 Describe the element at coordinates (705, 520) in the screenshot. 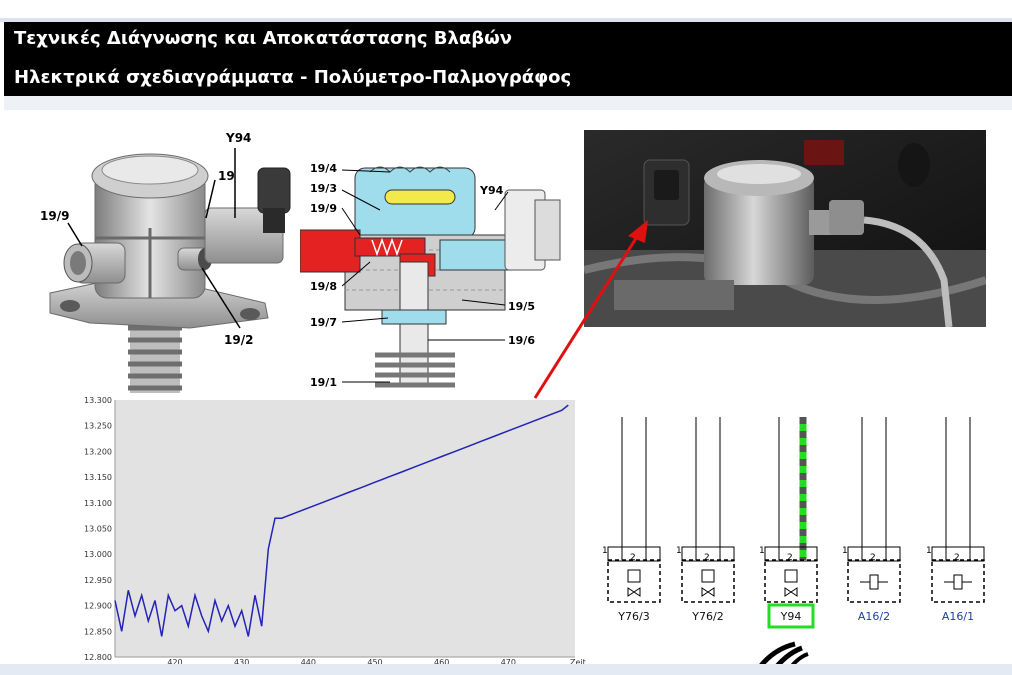

I see `schematic-component-y76-2: 1 2 Y76/2` at that location.